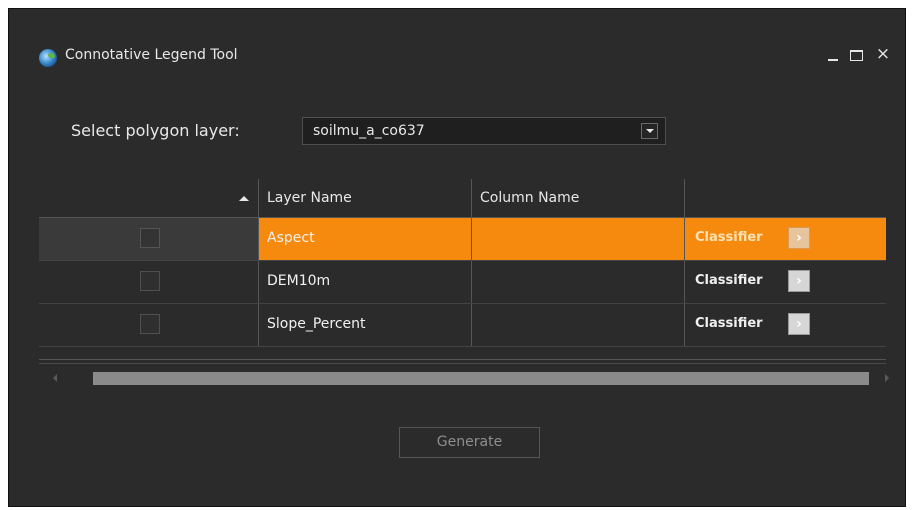 This screenshot has width=914, height=510. I want to click on action-column-header, so click(785, 198).